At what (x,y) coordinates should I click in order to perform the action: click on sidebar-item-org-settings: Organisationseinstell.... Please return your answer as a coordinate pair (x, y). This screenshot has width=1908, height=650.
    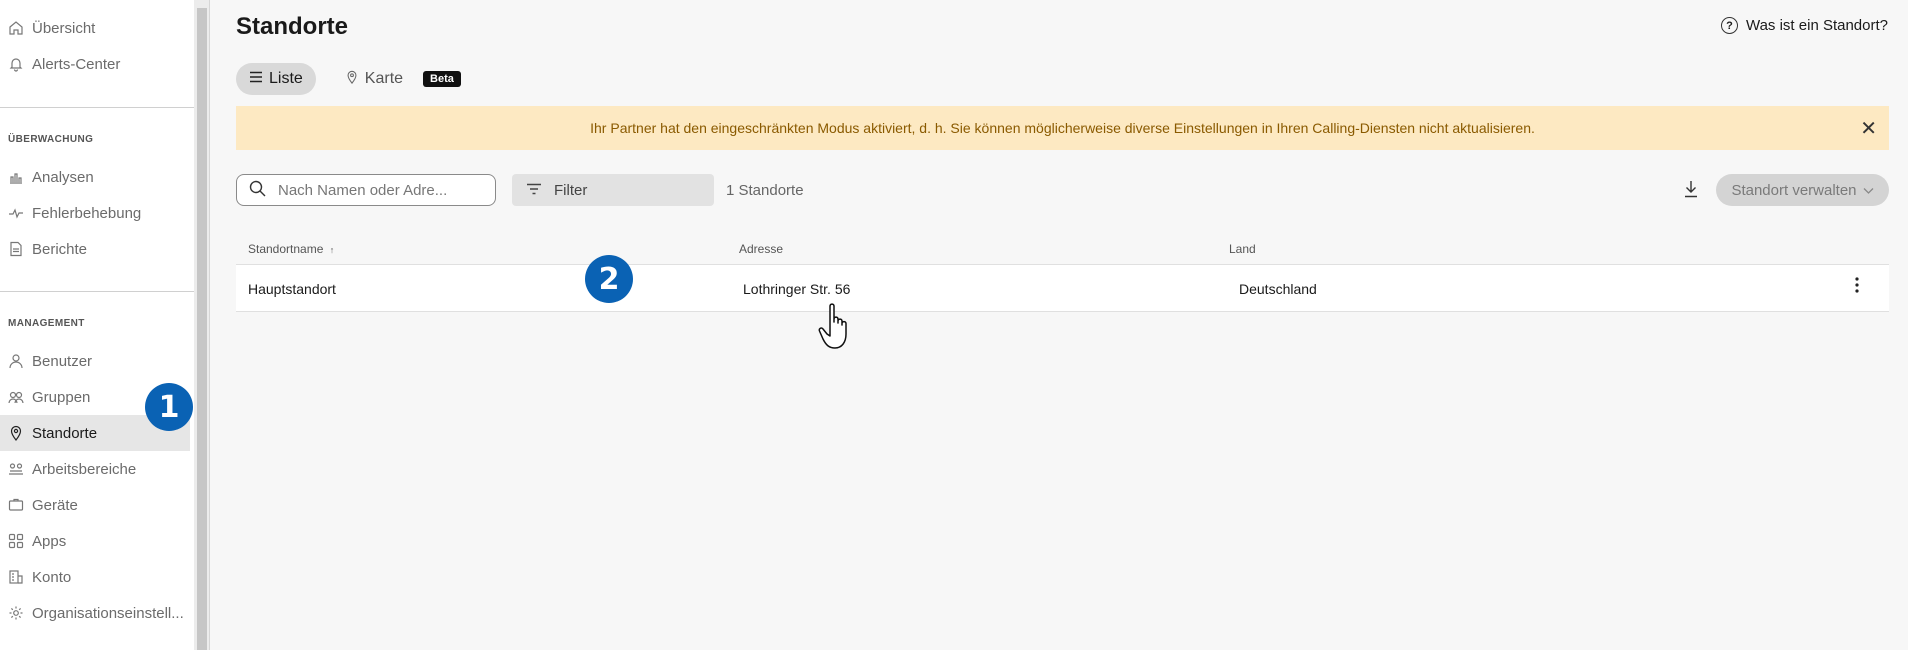
    Looking at the image, I should click on (95, 613).